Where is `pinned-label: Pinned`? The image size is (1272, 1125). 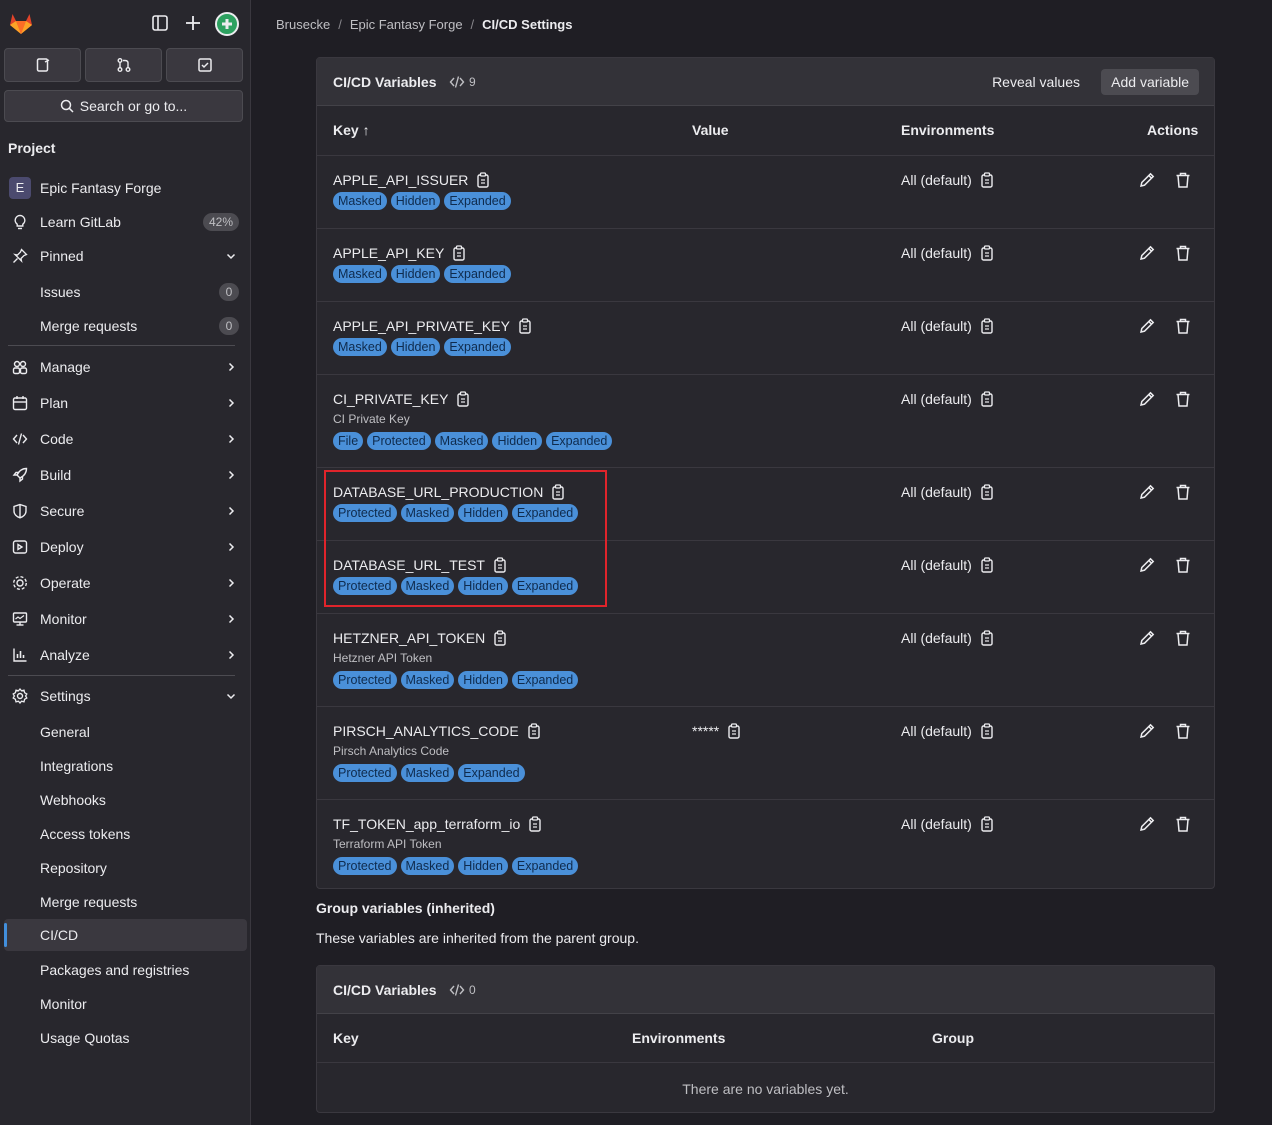
pinned-label: Pinned is located at coordinates (62, 256).